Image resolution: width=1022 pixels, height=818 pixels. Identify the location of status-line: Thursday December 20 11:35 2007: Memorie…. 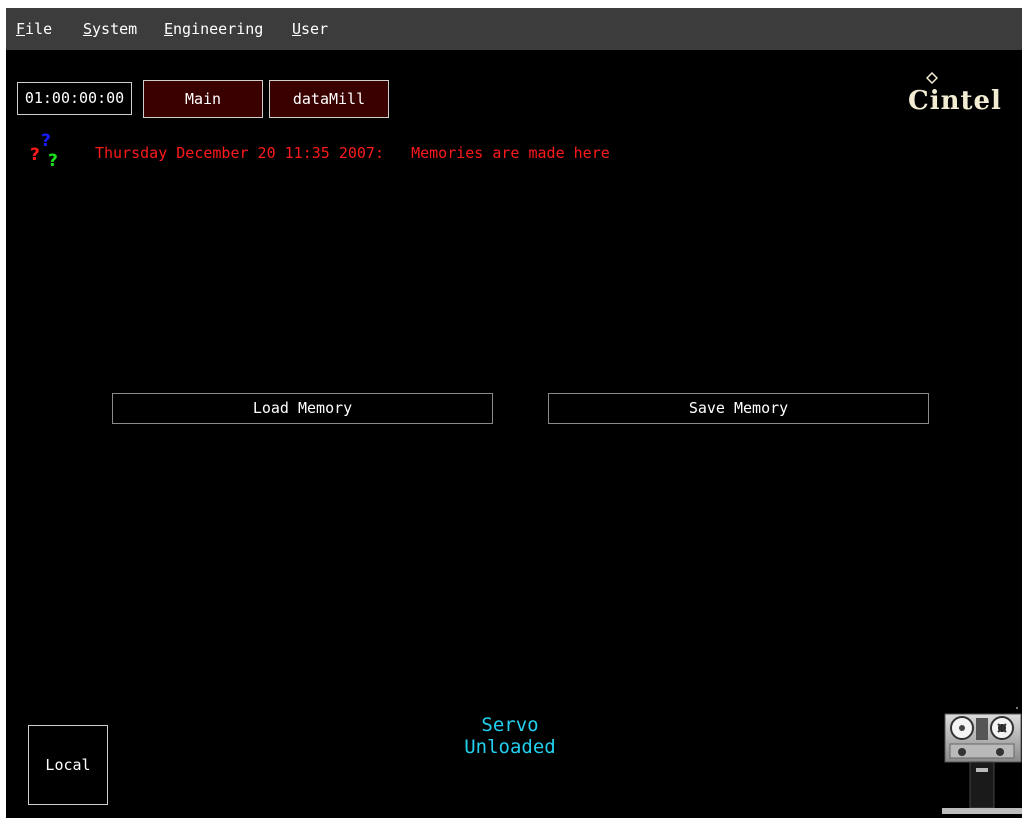
(352, 153).